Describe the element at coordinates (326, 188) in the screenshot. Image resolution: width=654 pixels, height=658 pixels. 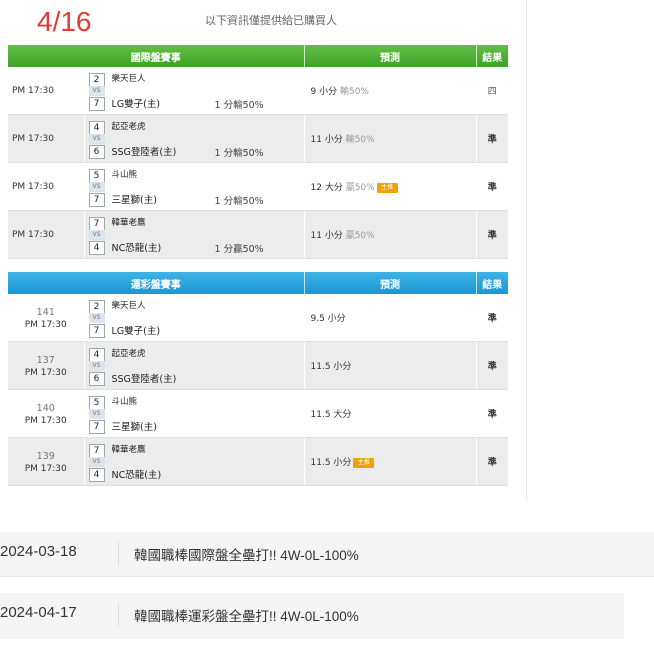
I see `prediction-value: 12 大分` at that location.